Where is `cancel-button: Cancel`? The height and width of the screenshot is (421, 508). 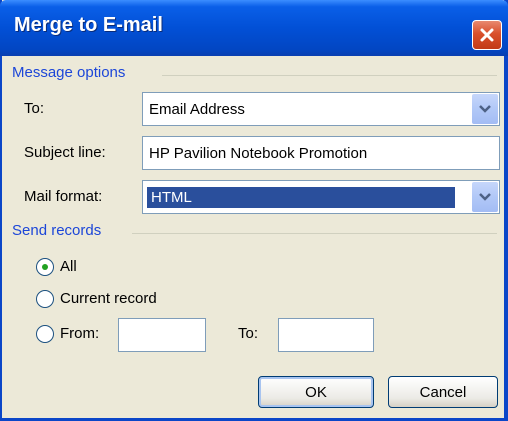
cancel-button: Cancel is located at coordinates (443, 392).